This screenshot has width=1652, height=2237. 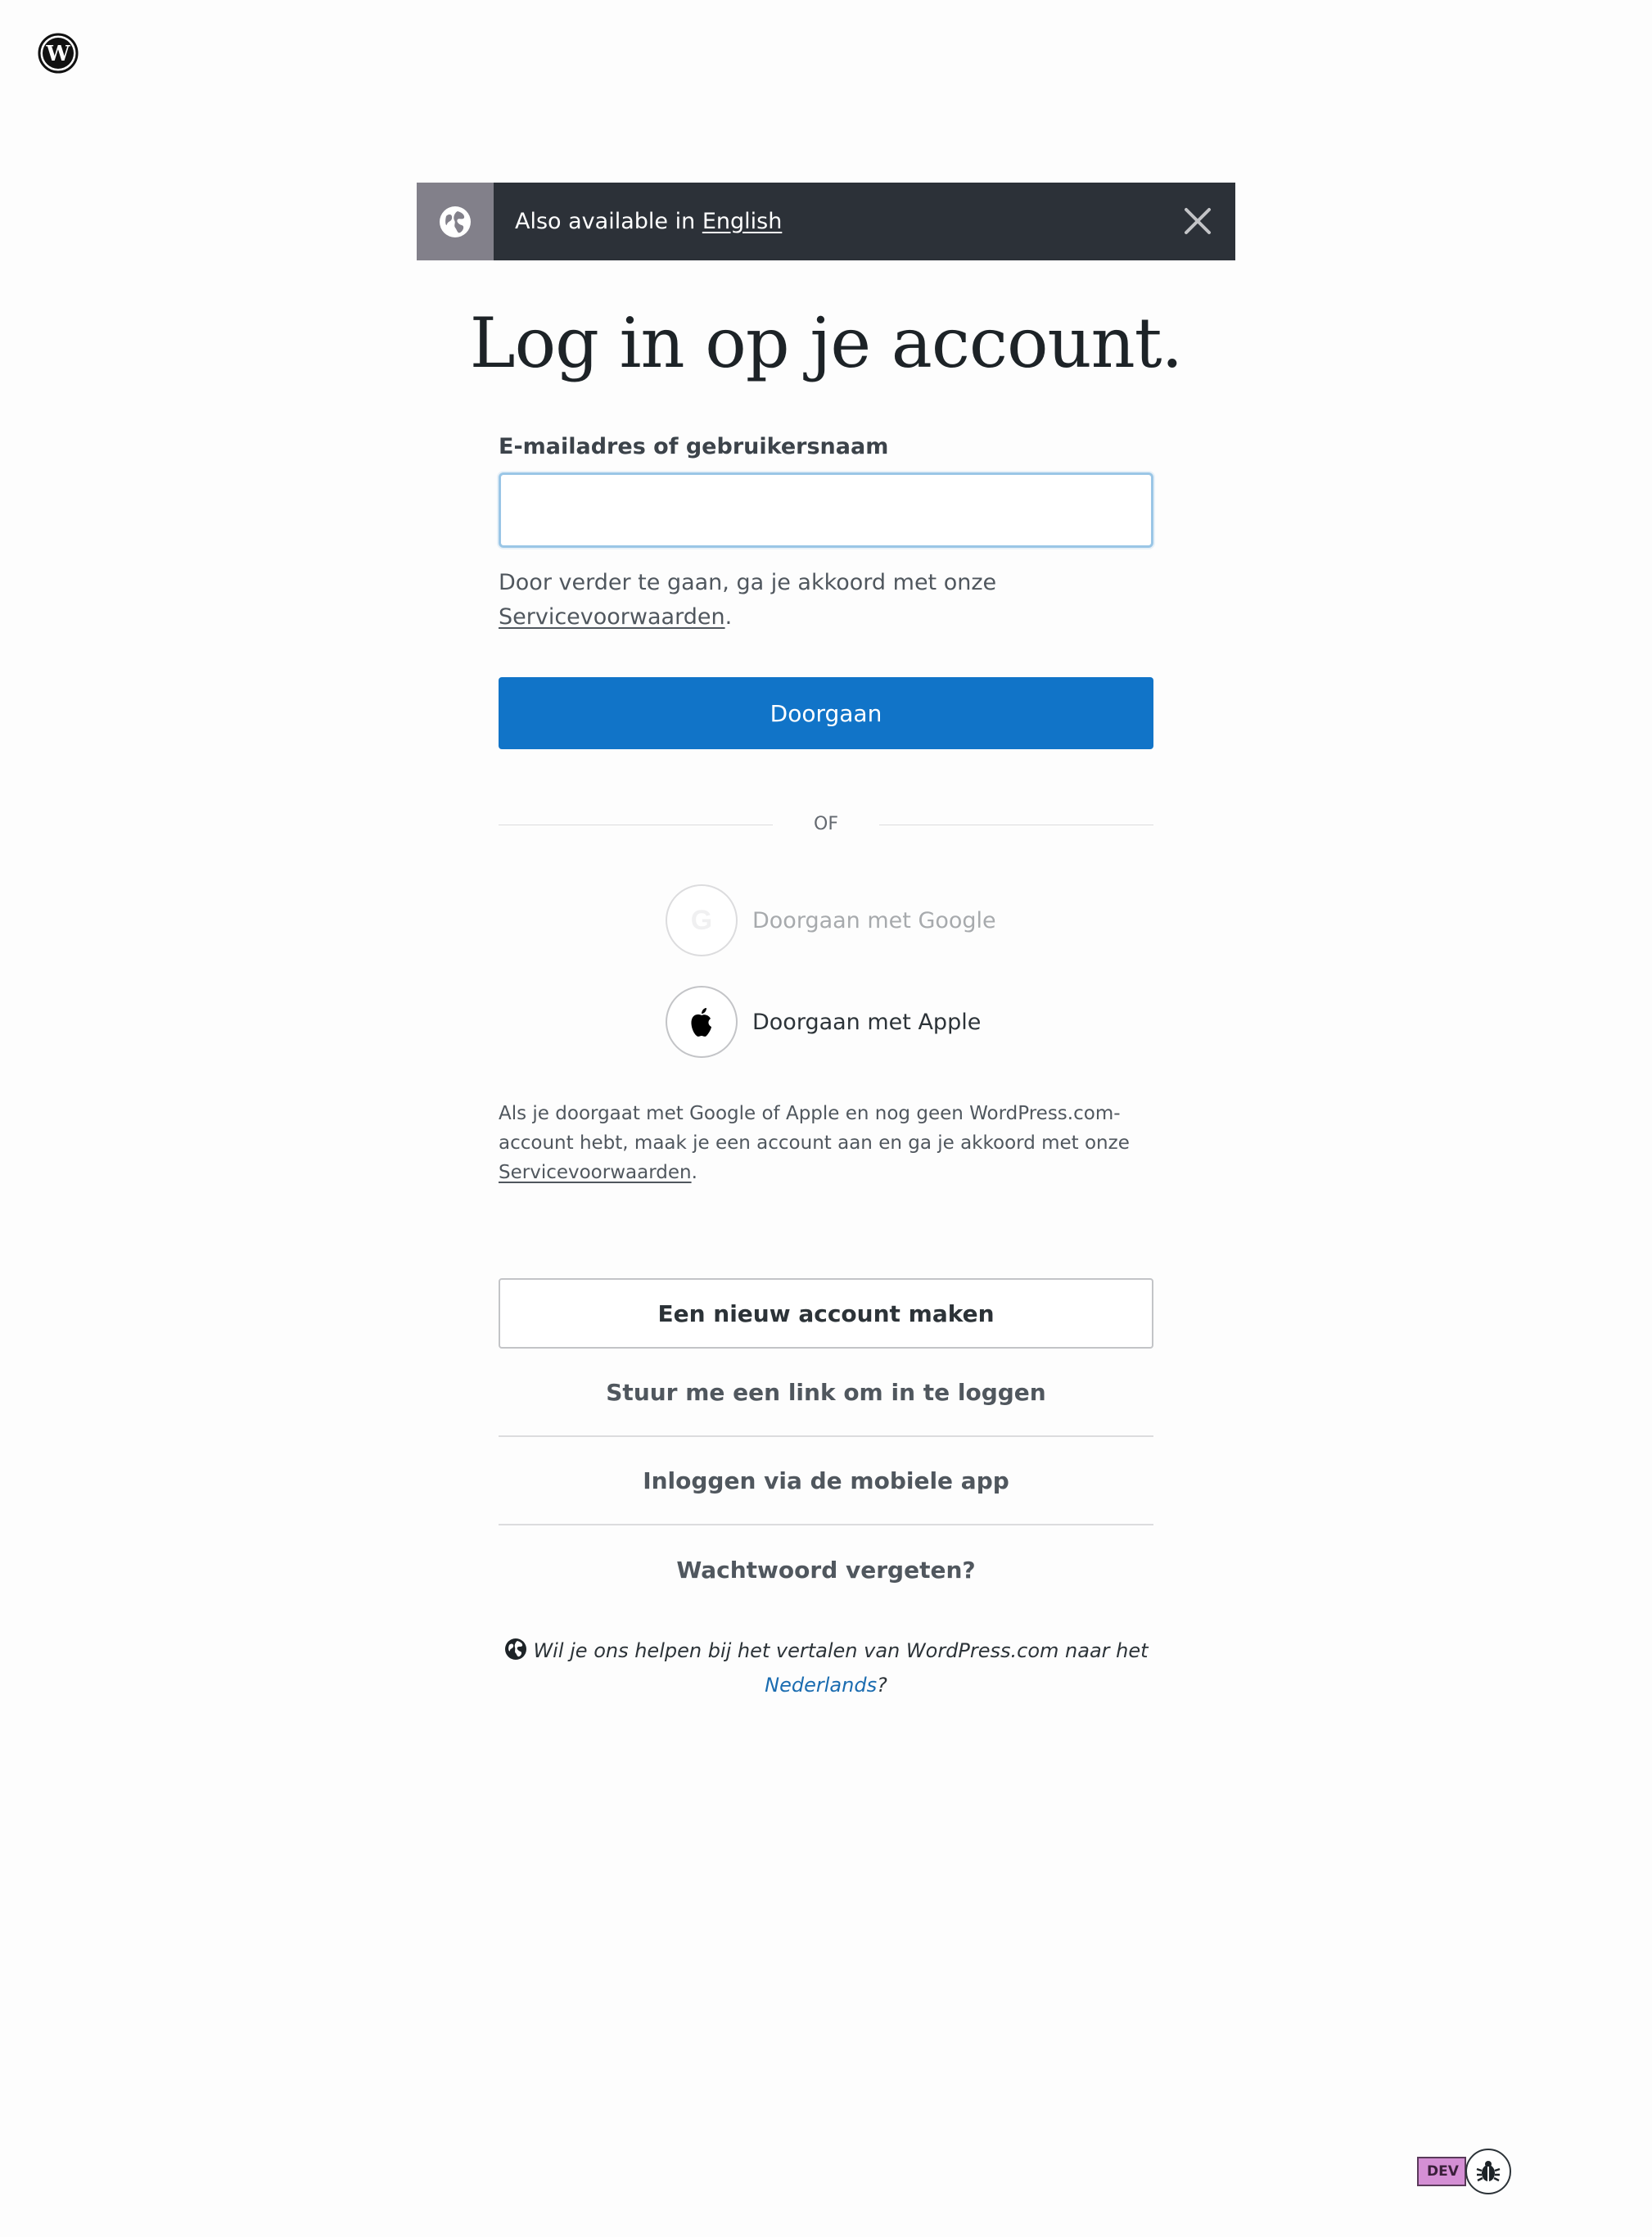 What do you see at coordinates (882, 1685) in the screenshot?
I see `translate-suffix: ?` at bounding box center [882, 1685].